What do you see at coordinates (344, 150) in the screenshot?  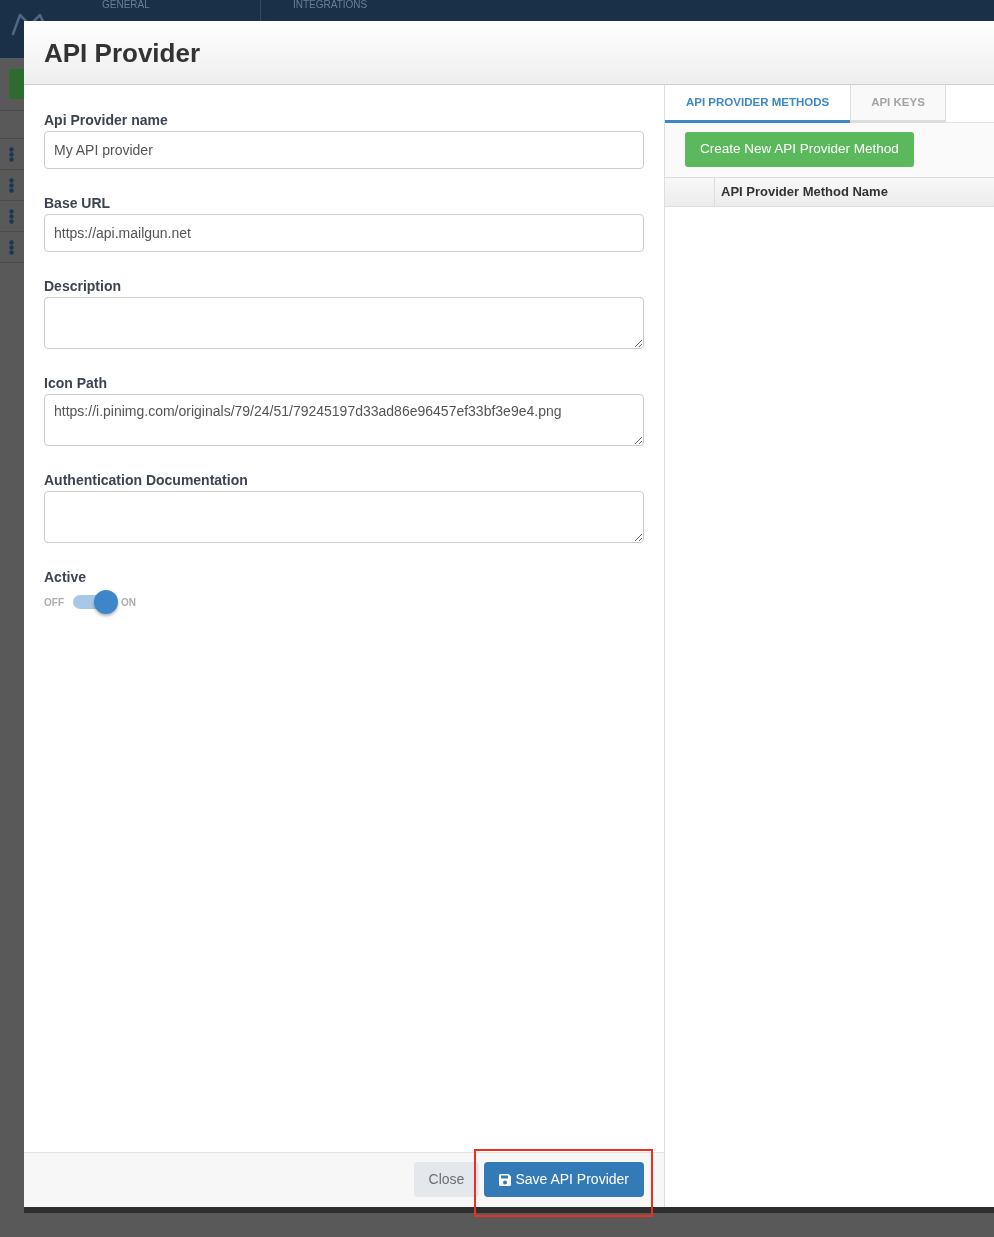 I see `text-input: My API provider` at bounding box center [344, 150].